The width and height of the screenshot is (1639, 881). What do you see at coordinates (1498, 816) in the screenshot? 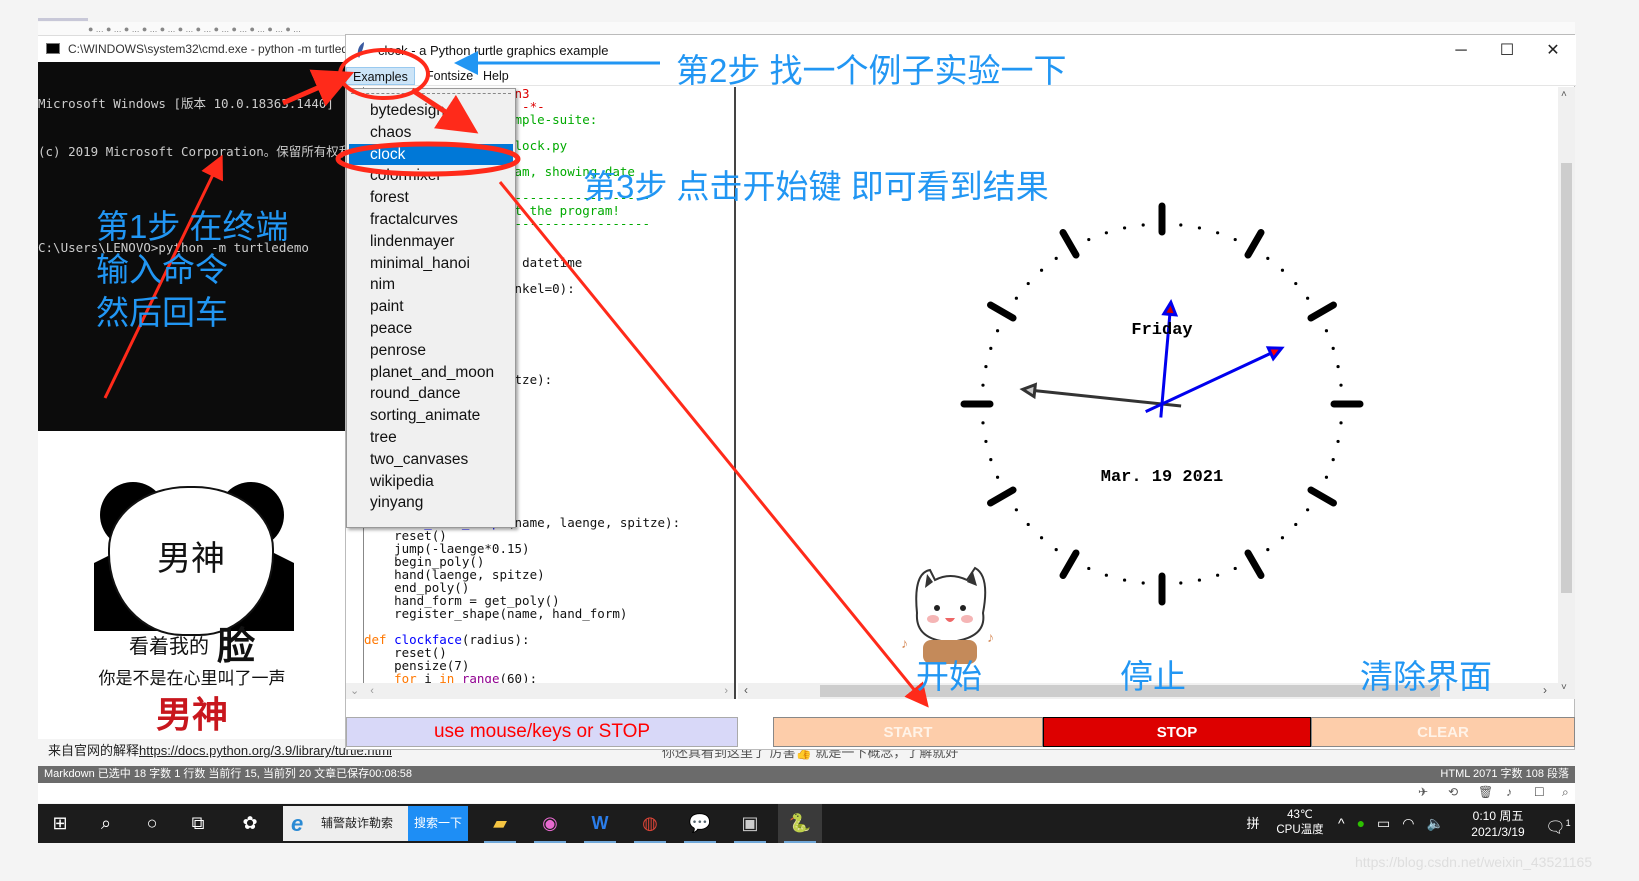
I see `tray-time: 0:10 周五` at bounding box center [1498, 816].